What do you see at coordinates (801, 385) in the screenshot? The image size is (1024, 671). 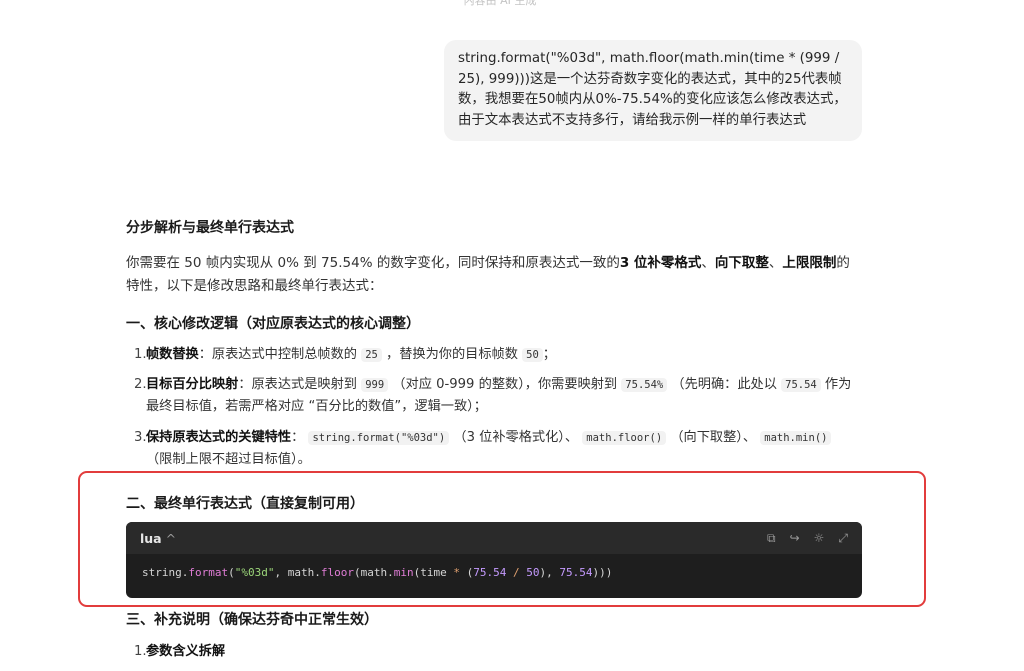 I see `inline-code: 75.54` at bounding box center [801, 385].